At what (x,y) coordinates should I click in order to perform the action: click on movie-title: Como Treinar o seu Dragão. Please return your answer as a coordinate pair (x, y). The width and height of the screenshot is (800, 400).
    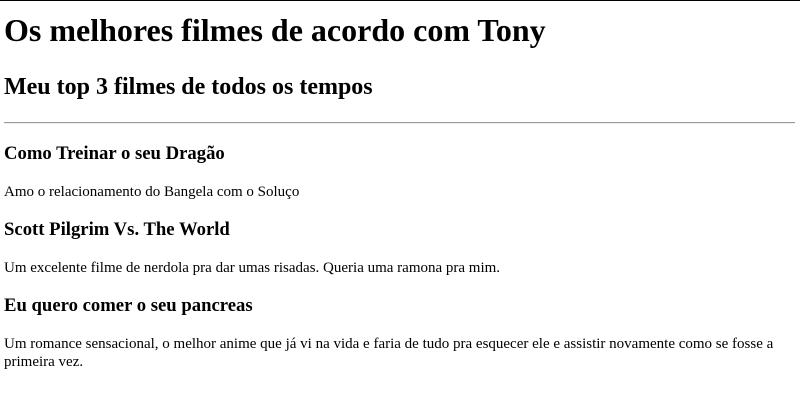
    Looking at the image, I should click on (114, 153).